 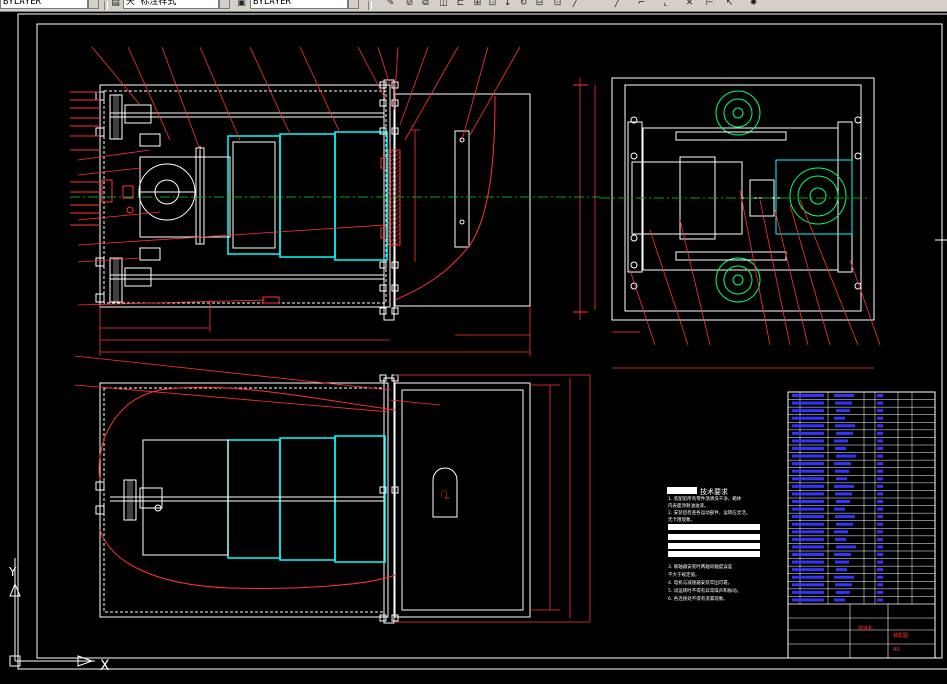 I want to click on tech-note-line: 内表面涂耐油油漆。, so click(x=688, y=505).